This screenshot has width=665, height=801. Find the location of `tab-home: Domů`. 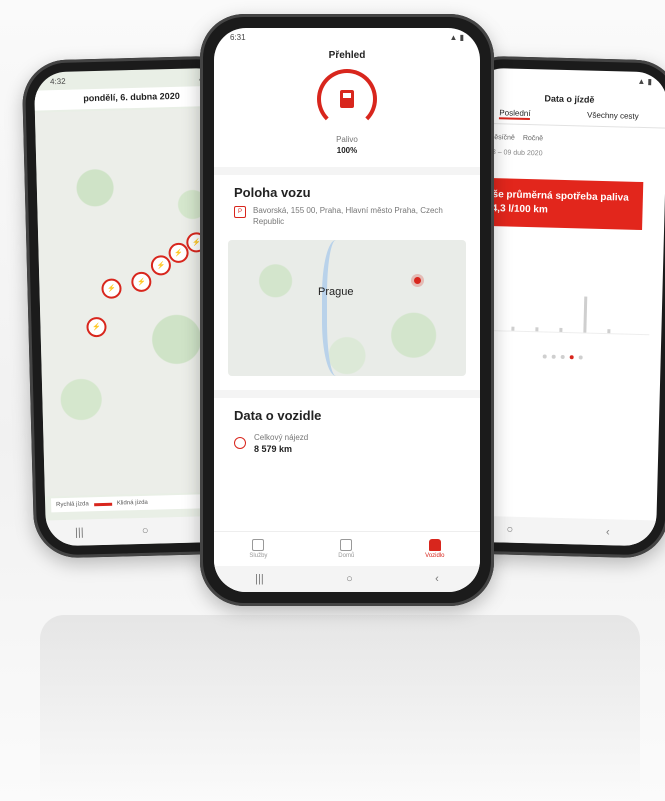

tab-home: Domů is located at coordinates (346, 549).